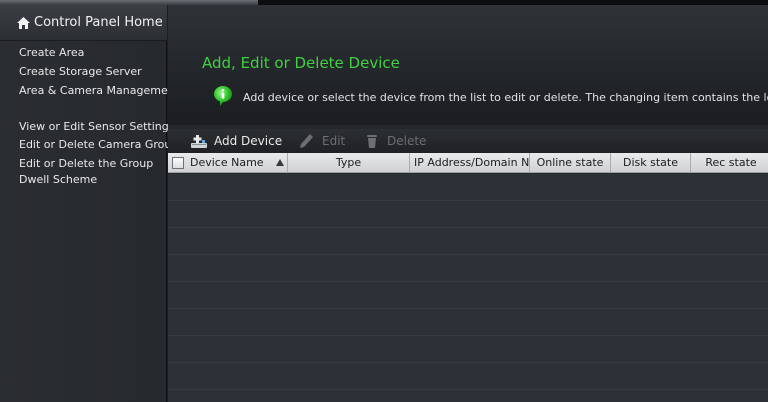 This screenshot has width=768, height=402. Describe the element at coordinates (334, 141) in the screenshot. I see `edit-label: Edit` at that location.